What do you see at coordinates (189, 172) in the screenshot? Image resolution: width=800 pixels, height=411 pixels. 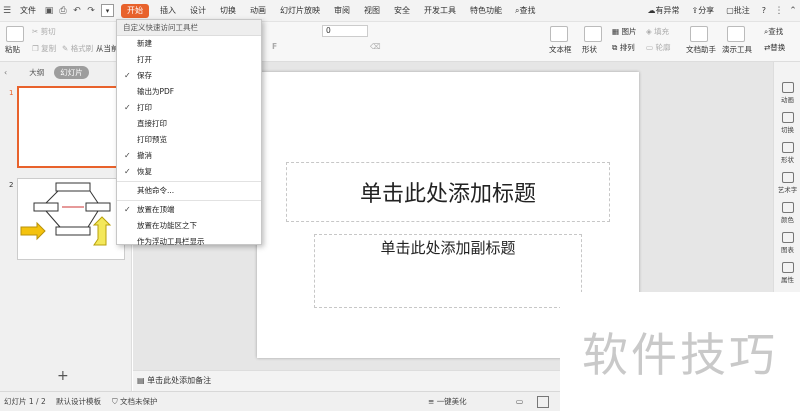 I see `menu-item-redo: ✓ 恢复` at bounding box center [189, 172].